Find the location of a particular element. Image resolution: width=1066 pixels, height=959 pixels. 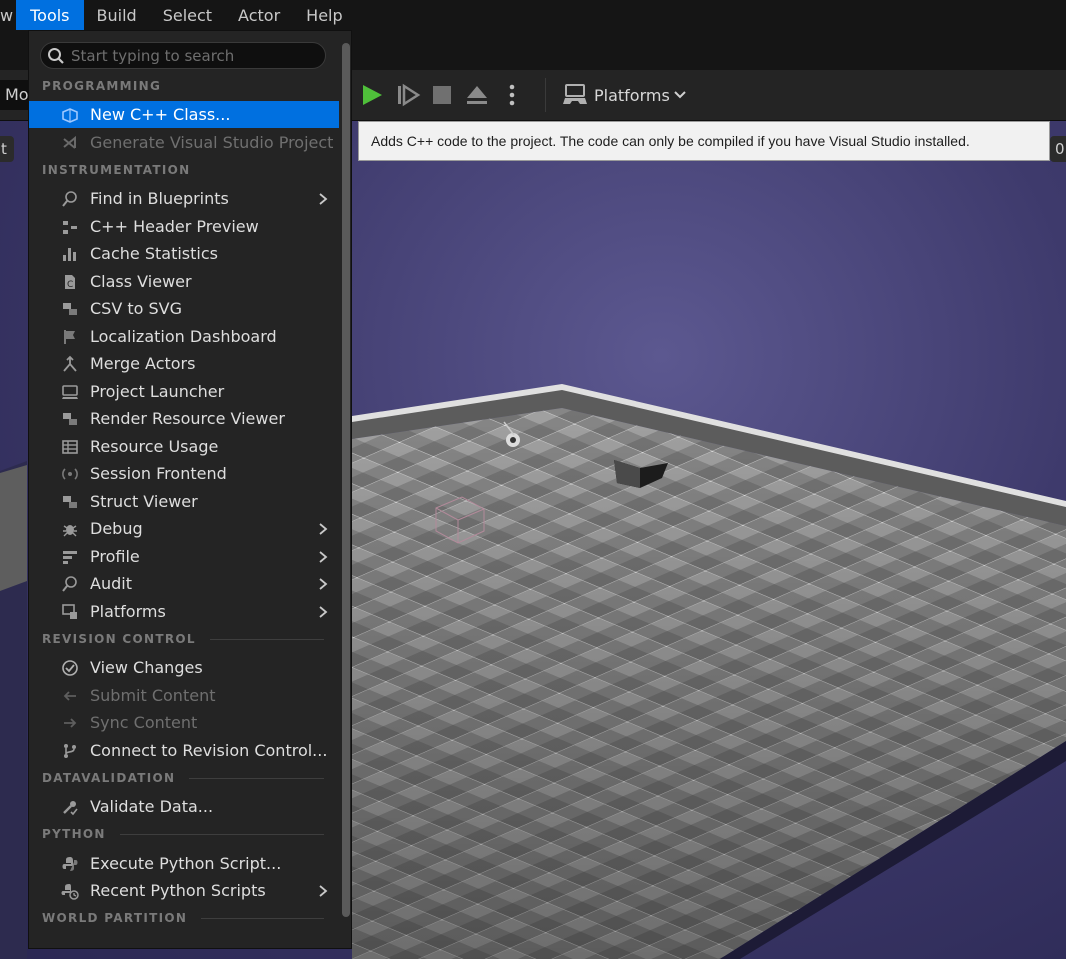

find-blueprints-icon is located at coordinates (69, 199).